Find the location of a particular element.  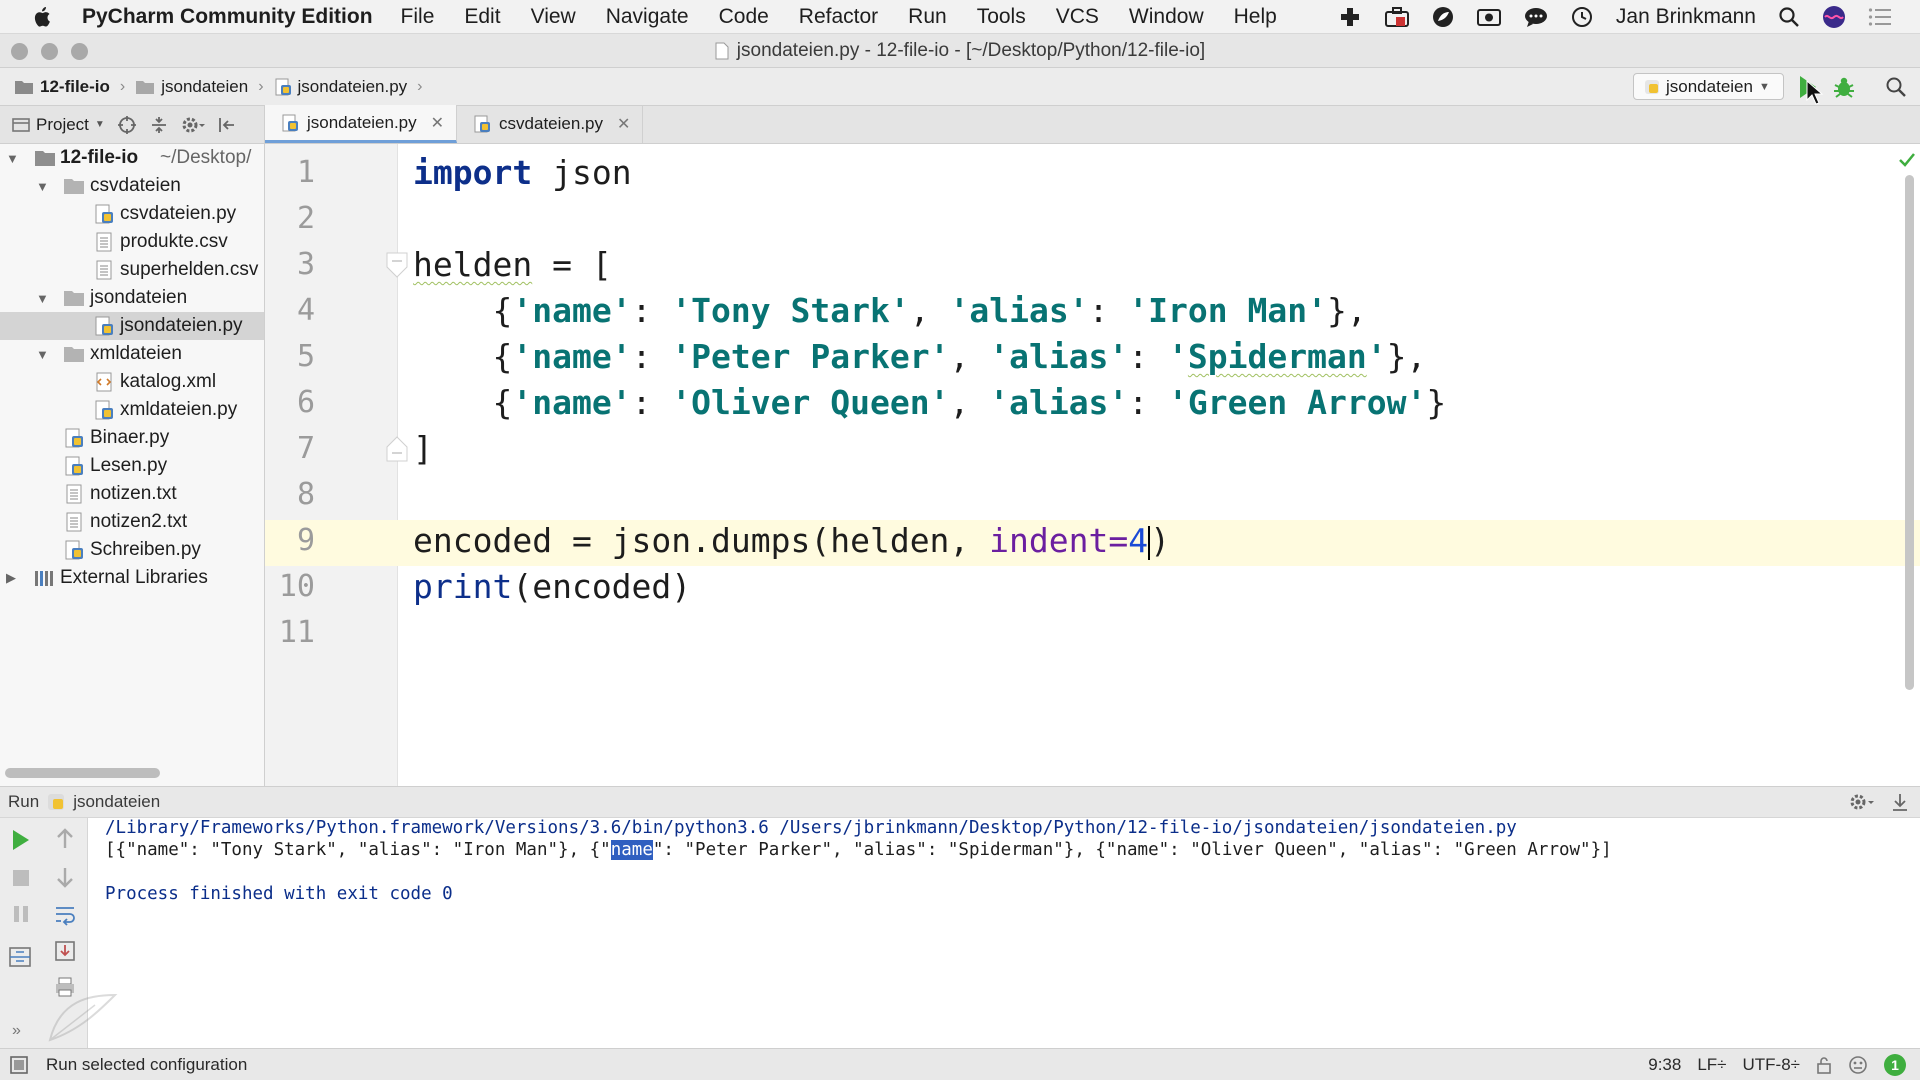

menu-view: View is located at coordinates (553, 17).